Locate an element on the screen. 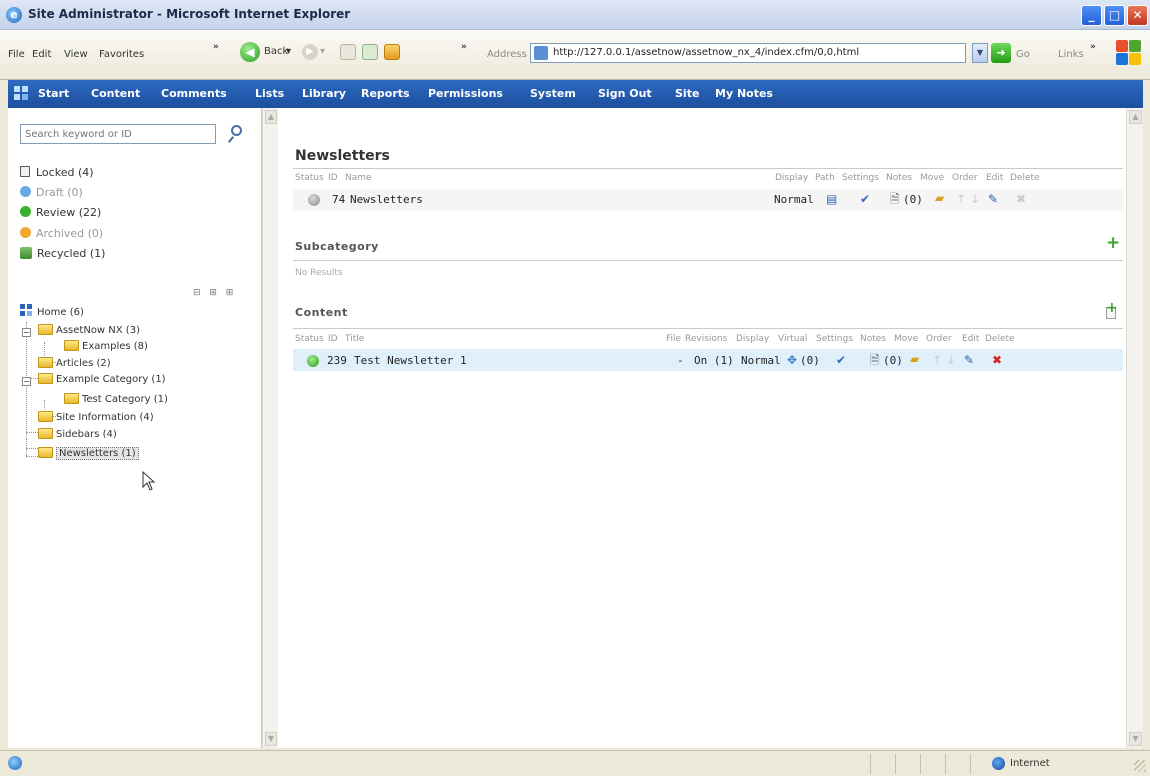  no-results-text: No Results is located at coordinates (319, 273).